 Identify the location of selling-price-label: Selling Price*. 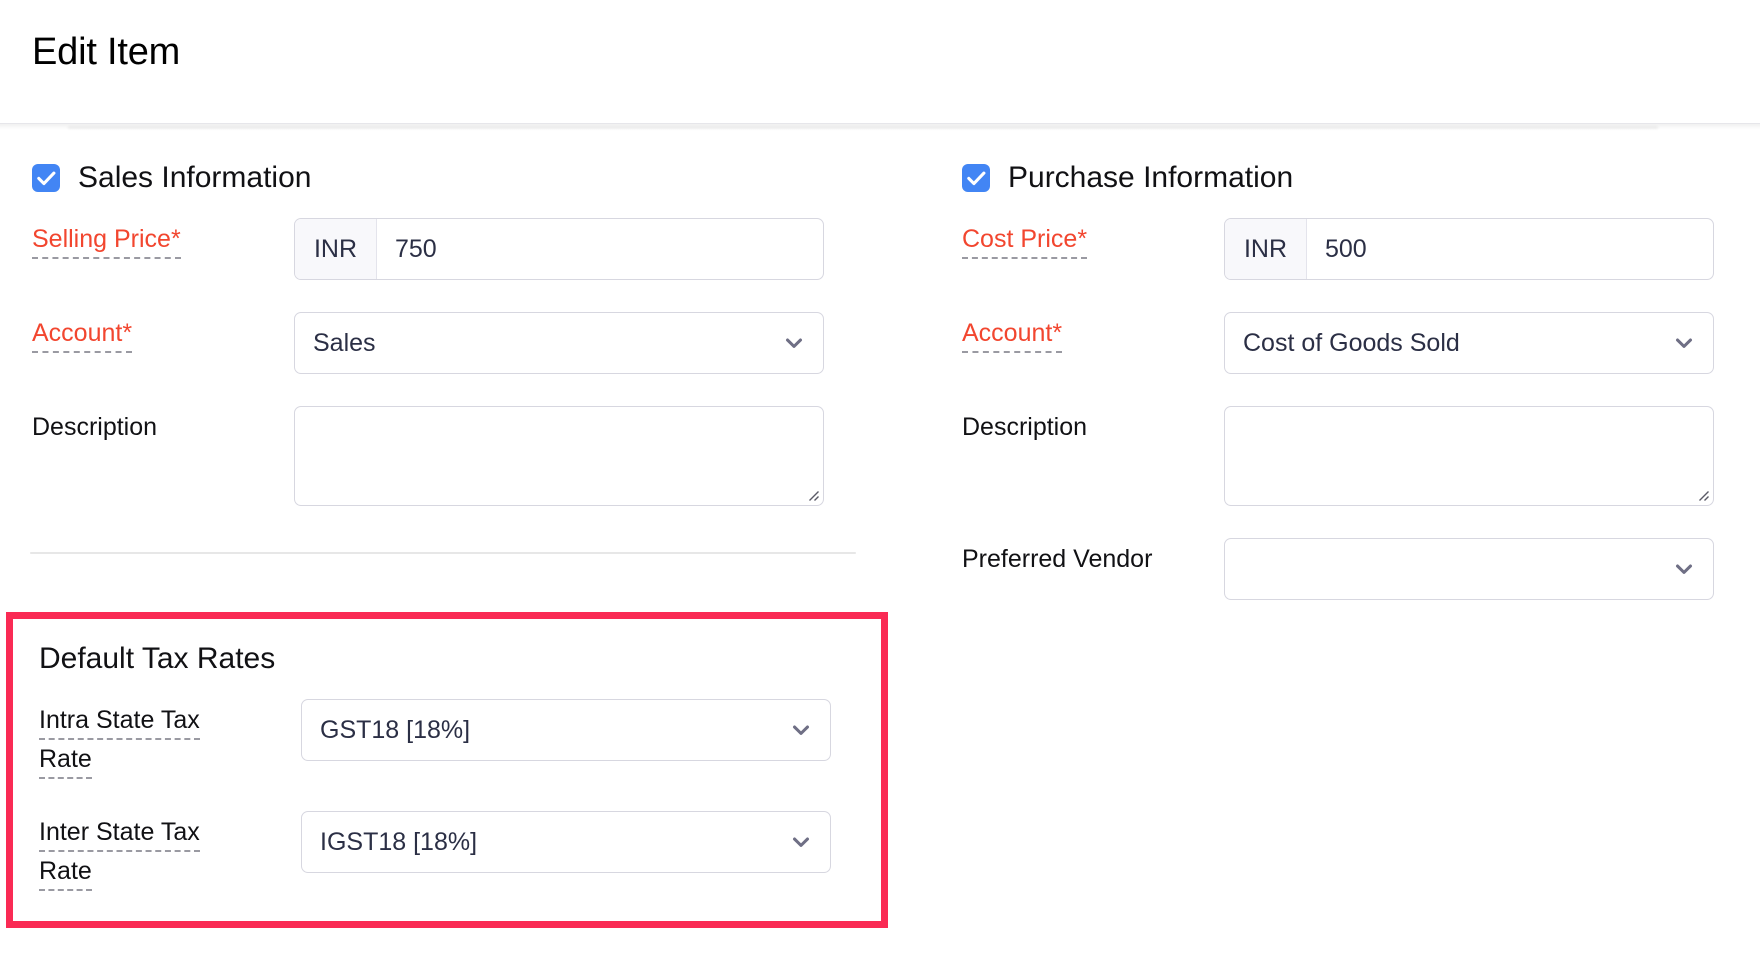
(163, 238).